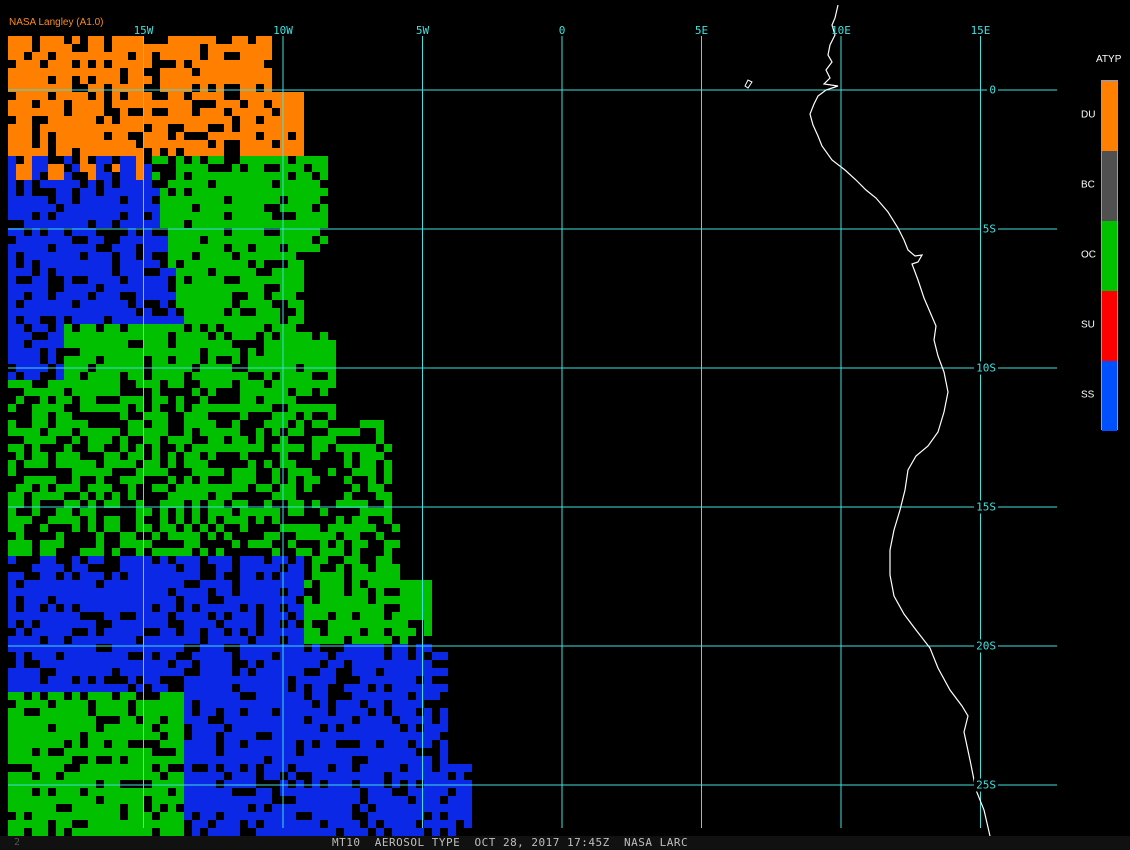 The width and height of the screenshot is (1130, 850). Describe the element at coordinates (841, 30) in the screenshot. I see `longitude-label: 10E` at that location.